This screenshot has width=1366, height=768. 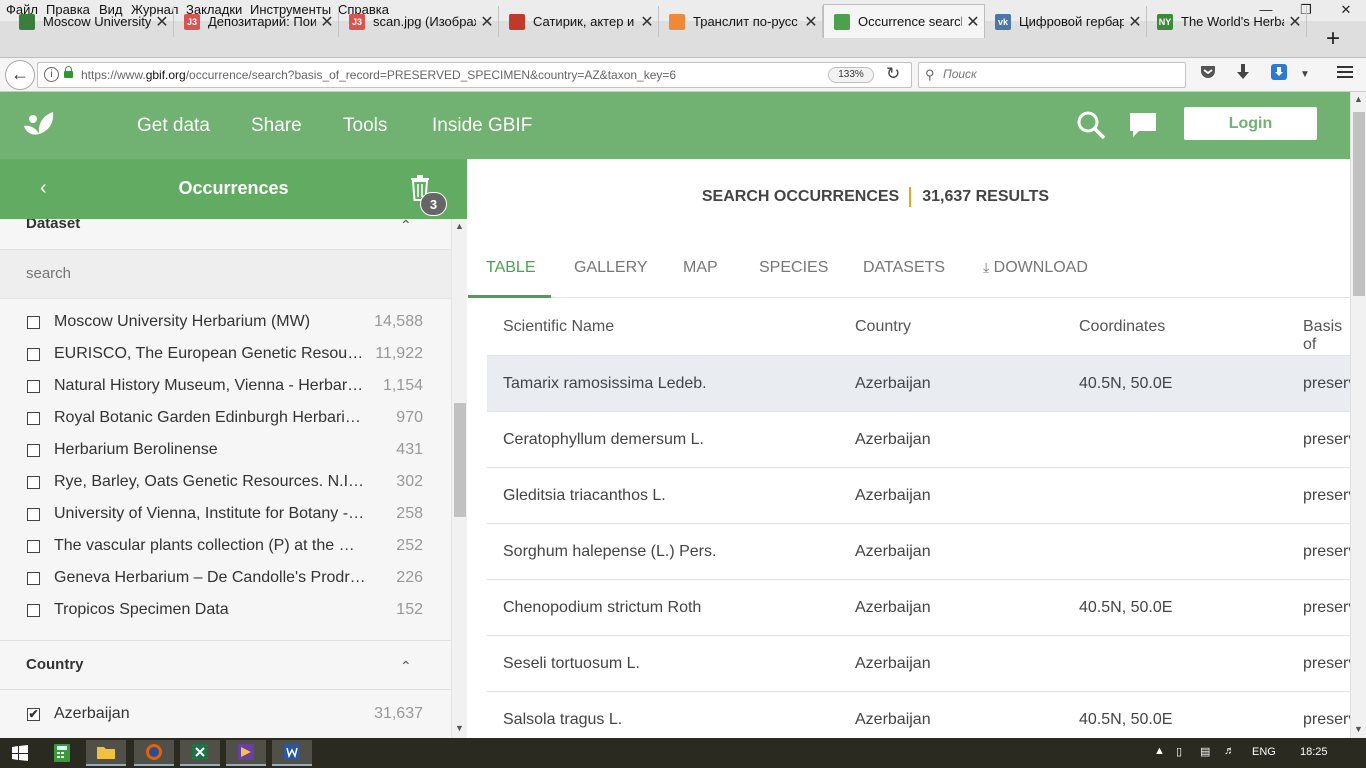 I want to click on reload-icon: ↻, so click(x=893, y=74).